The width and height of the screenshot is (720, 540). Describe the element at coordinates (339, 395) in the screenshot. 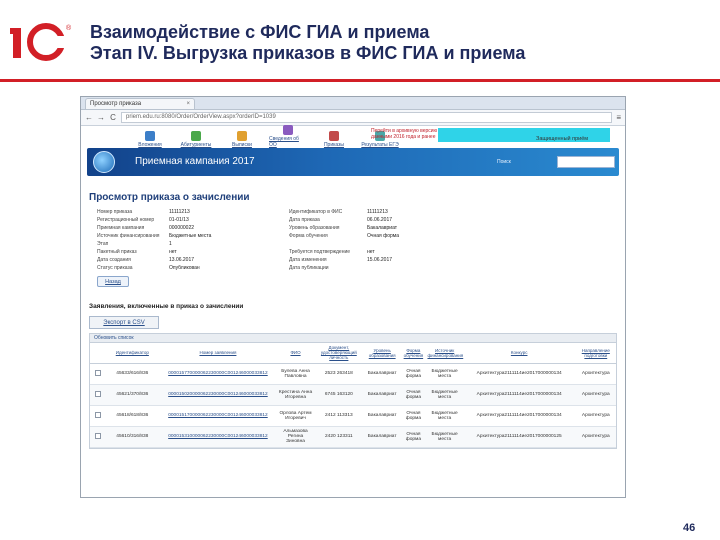

I see `cell-document: 6745 163120` at that location.